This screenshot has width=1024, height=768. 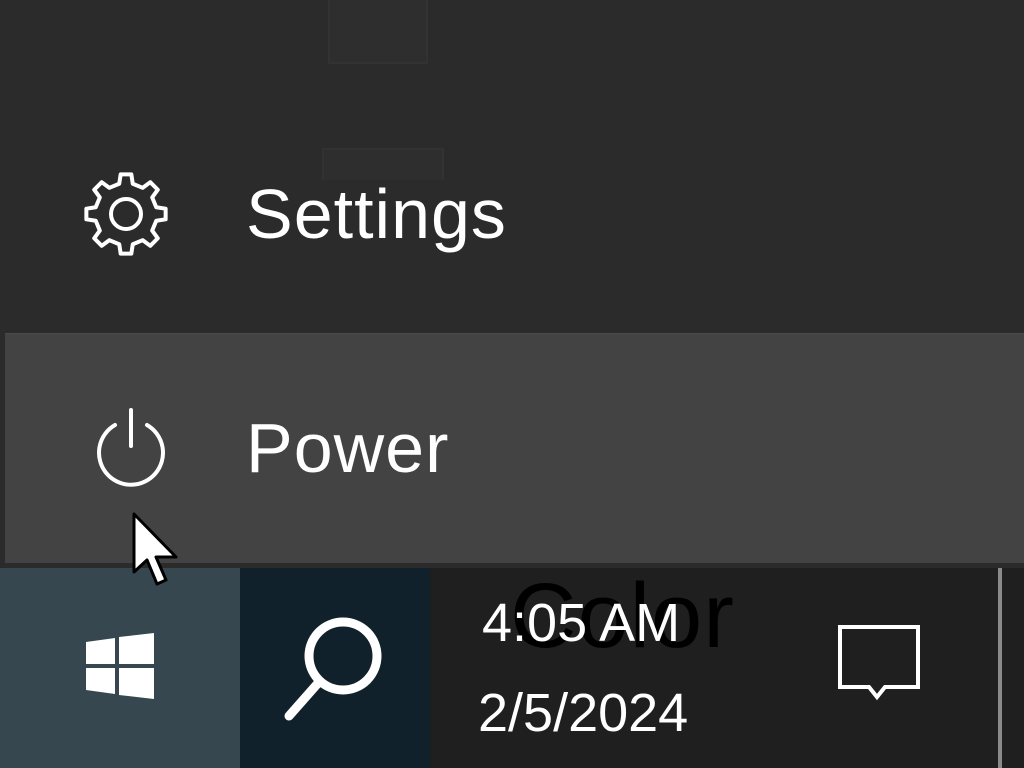 I want to click on search-button, so click(x=335, y=668).